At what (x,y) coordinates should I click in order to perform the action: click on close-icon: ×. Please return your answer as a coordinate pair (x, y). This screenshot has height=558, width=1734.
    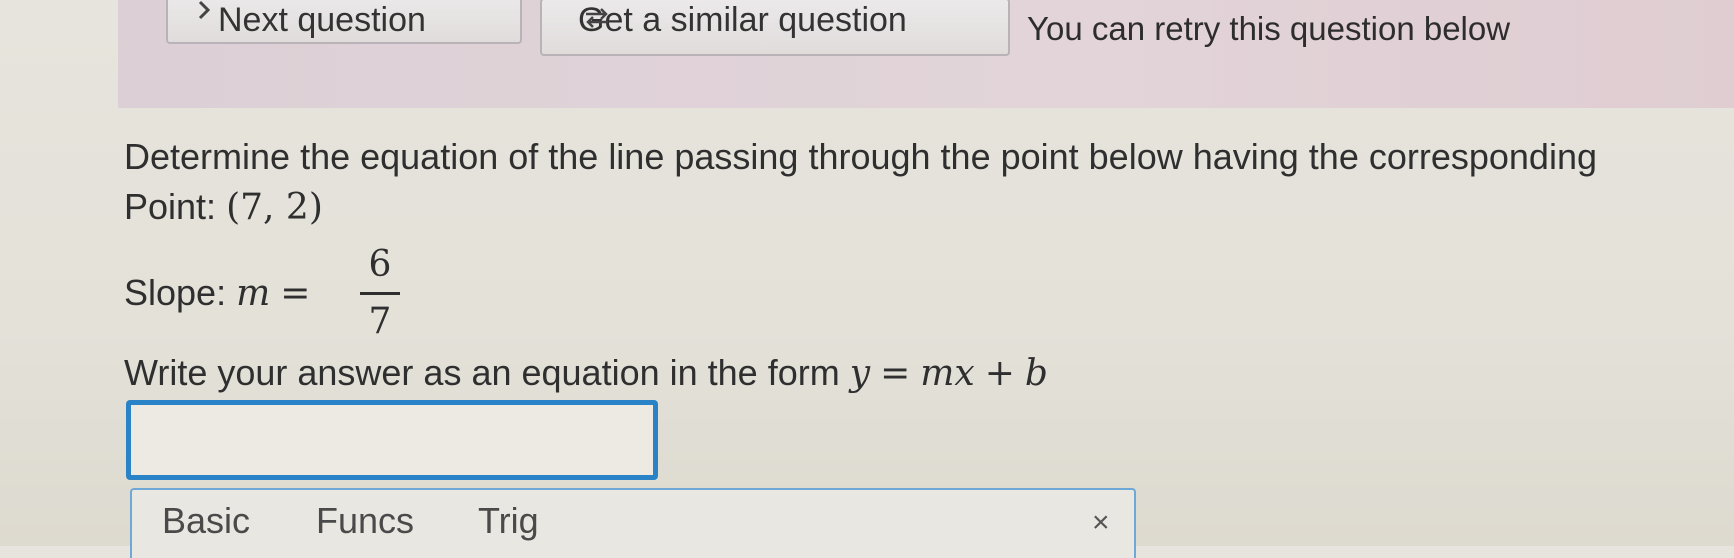
    Looking at the image, I should click on (1101, 523).